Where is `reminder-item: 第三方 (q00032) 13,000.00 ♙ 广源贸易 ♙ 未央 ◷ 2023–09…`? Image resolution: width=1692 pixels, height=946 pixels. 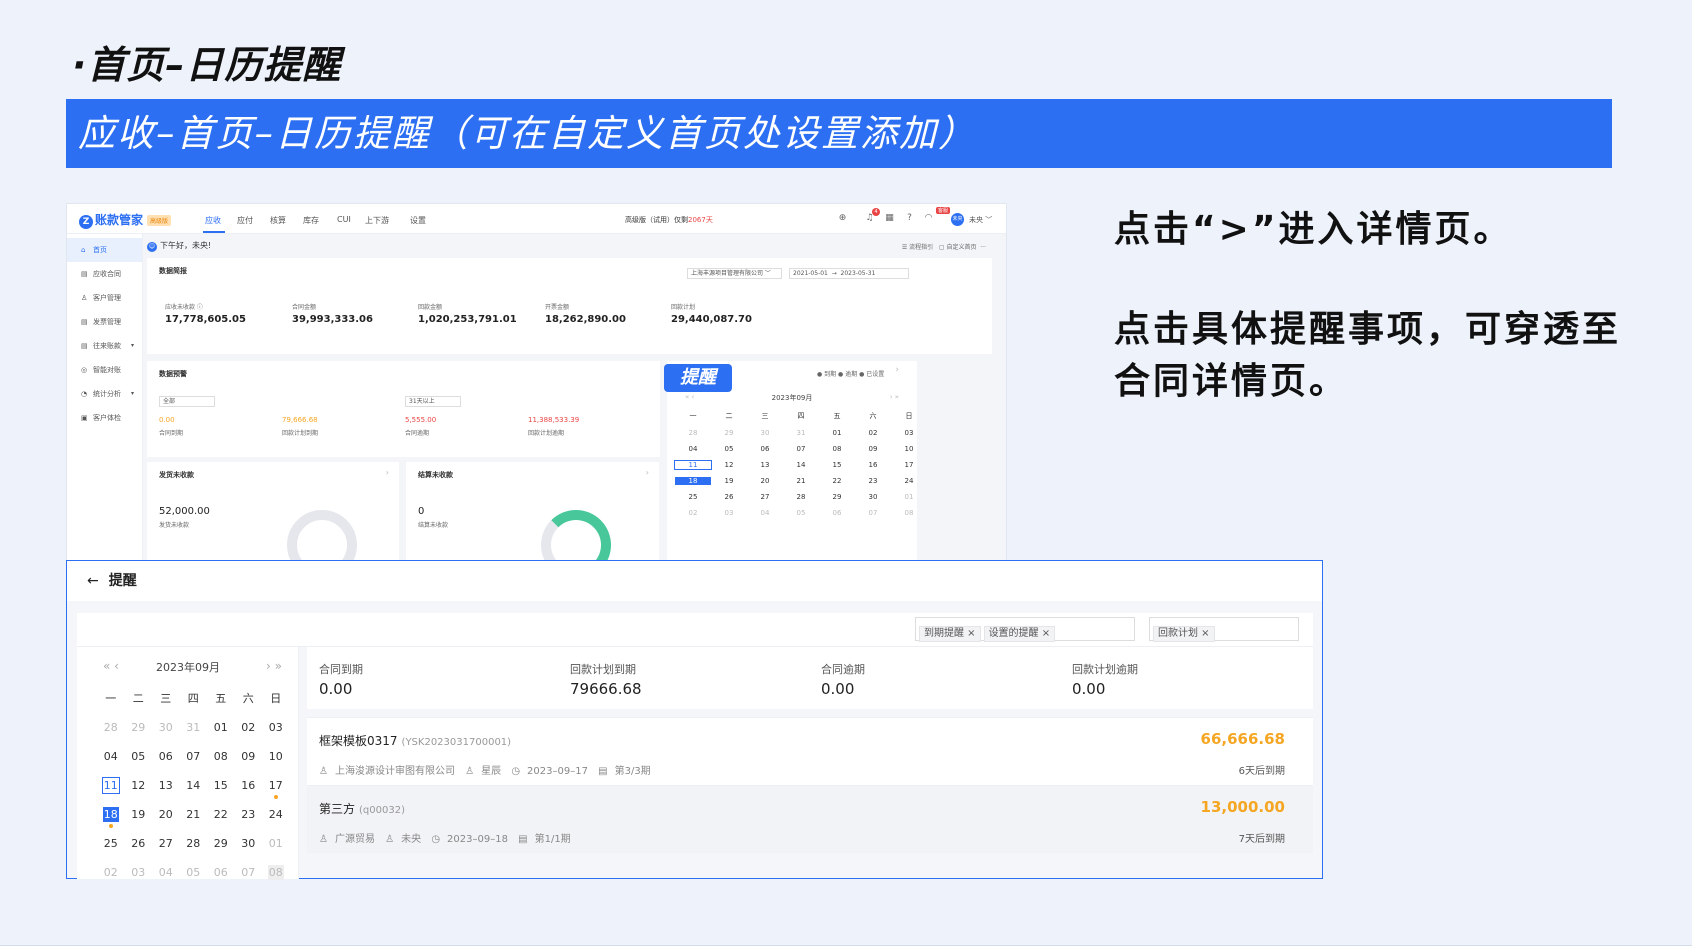
reminder-item: 第三方 (q00032) 13,000.00 ♙ 广源贸易 ♙ 未央 ◷ 2023–09… is located at coordinates (810, 819).